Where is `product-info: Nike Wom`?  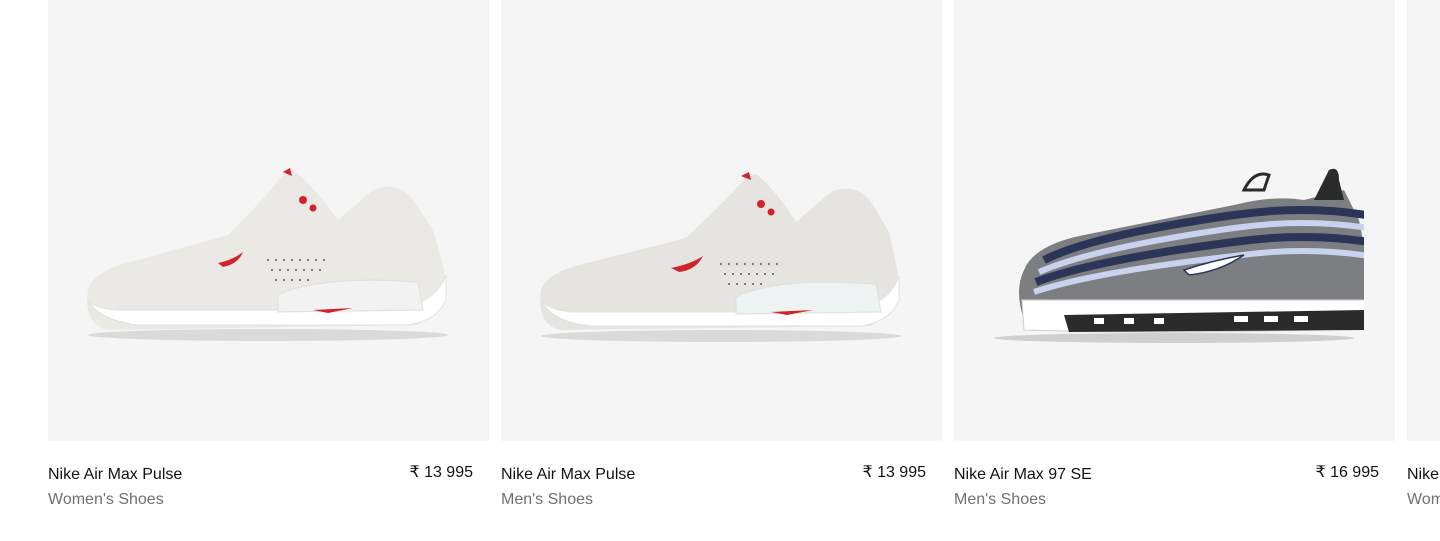 product-info: Nike Wom is located at coordinates (1423, 475).